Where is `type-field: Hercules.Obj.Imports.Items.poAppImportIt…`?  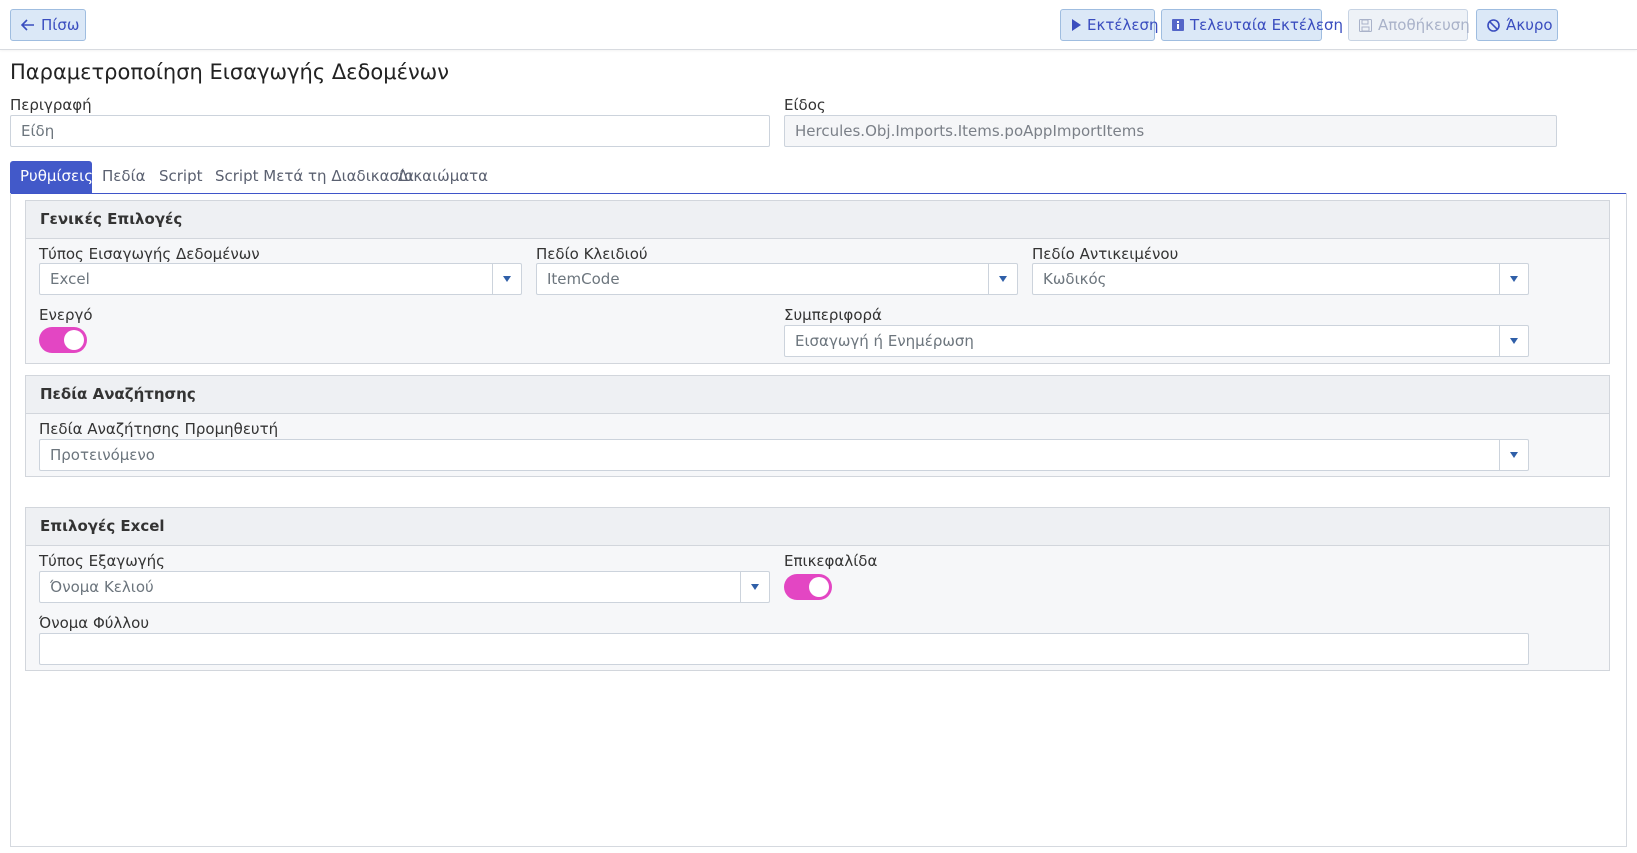 type-field: Hercules.Obj.Imports.Items.poAppImportIt… is located at coordinates (1170, 131).